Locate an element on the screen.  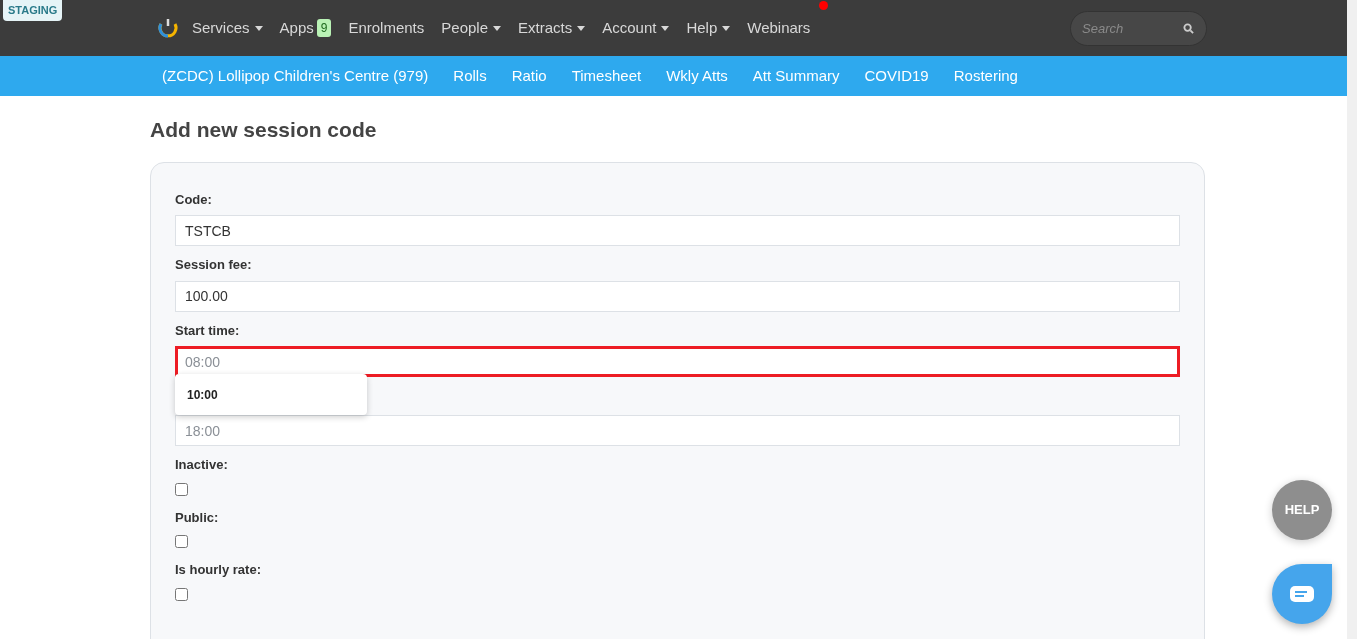
nav-link: People is located at coordinates (471, 28).